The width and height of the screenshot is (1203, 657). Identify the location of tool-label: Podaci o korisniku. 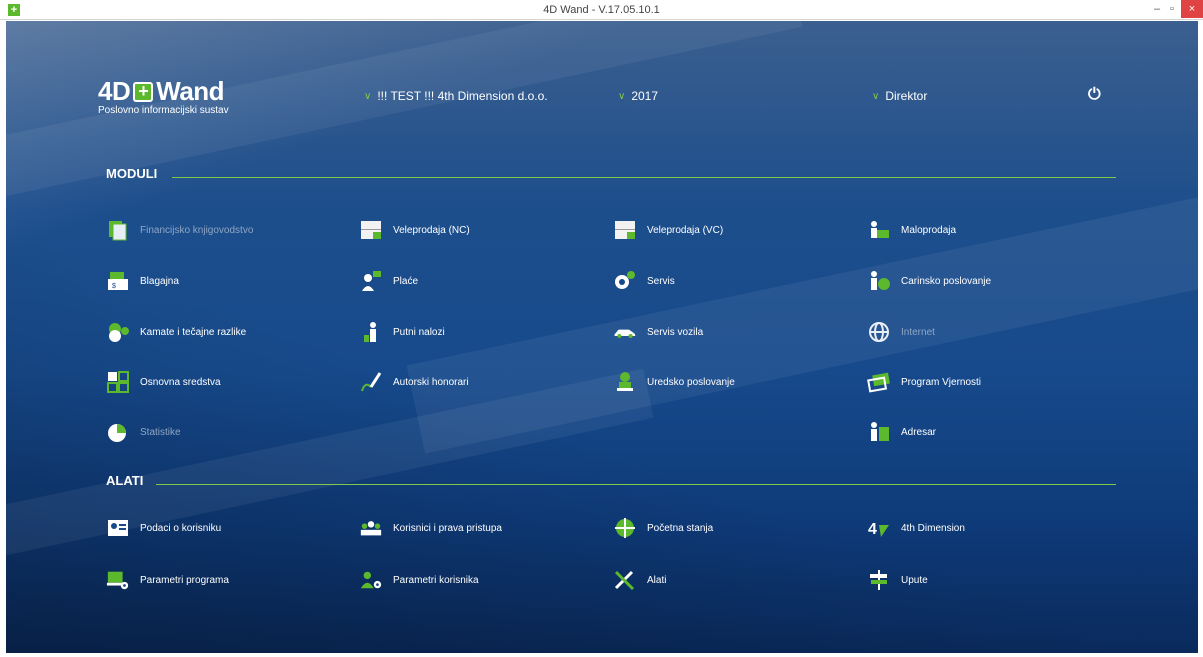
(181, 528).